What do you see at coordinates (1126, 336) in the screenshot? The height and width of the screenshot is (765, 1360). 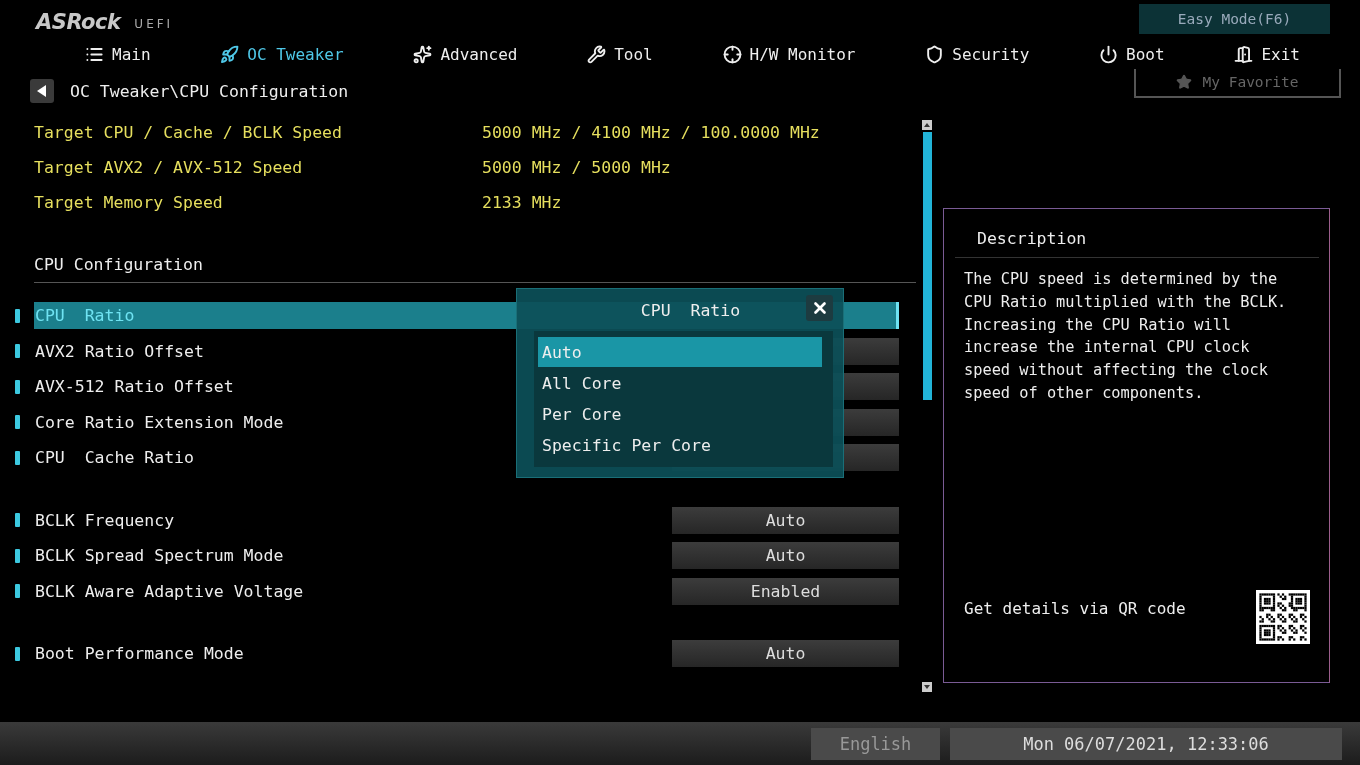 I see `description-text: The CPU speed is determined by the CPU Ratio multiplied with the BCLK. Increasing the CPU Ratio will increase the internal CPU clock speed without affecting the clock speed of other components.` at bounding box center [1126, 336].